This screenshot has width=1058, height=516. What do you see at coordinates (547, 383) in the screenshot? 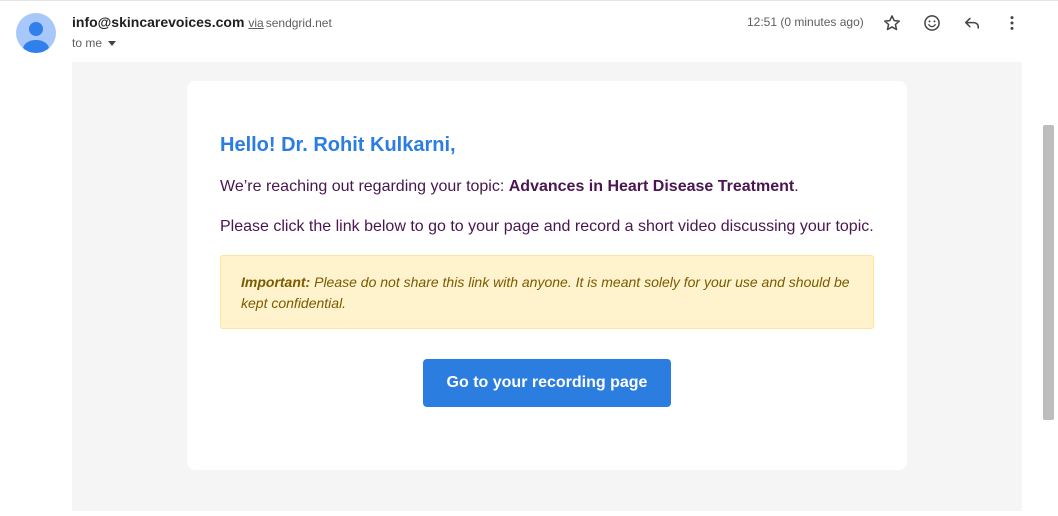
I see `recording-page-button: Go to your recording page` at bounding box center [547, 383].